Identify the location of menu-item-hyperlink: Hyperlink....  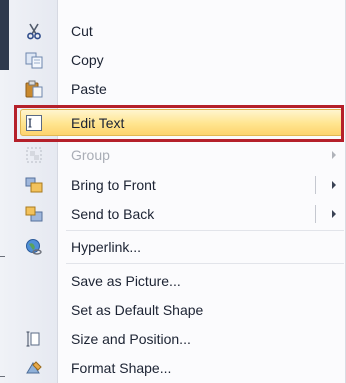
(173, 247).